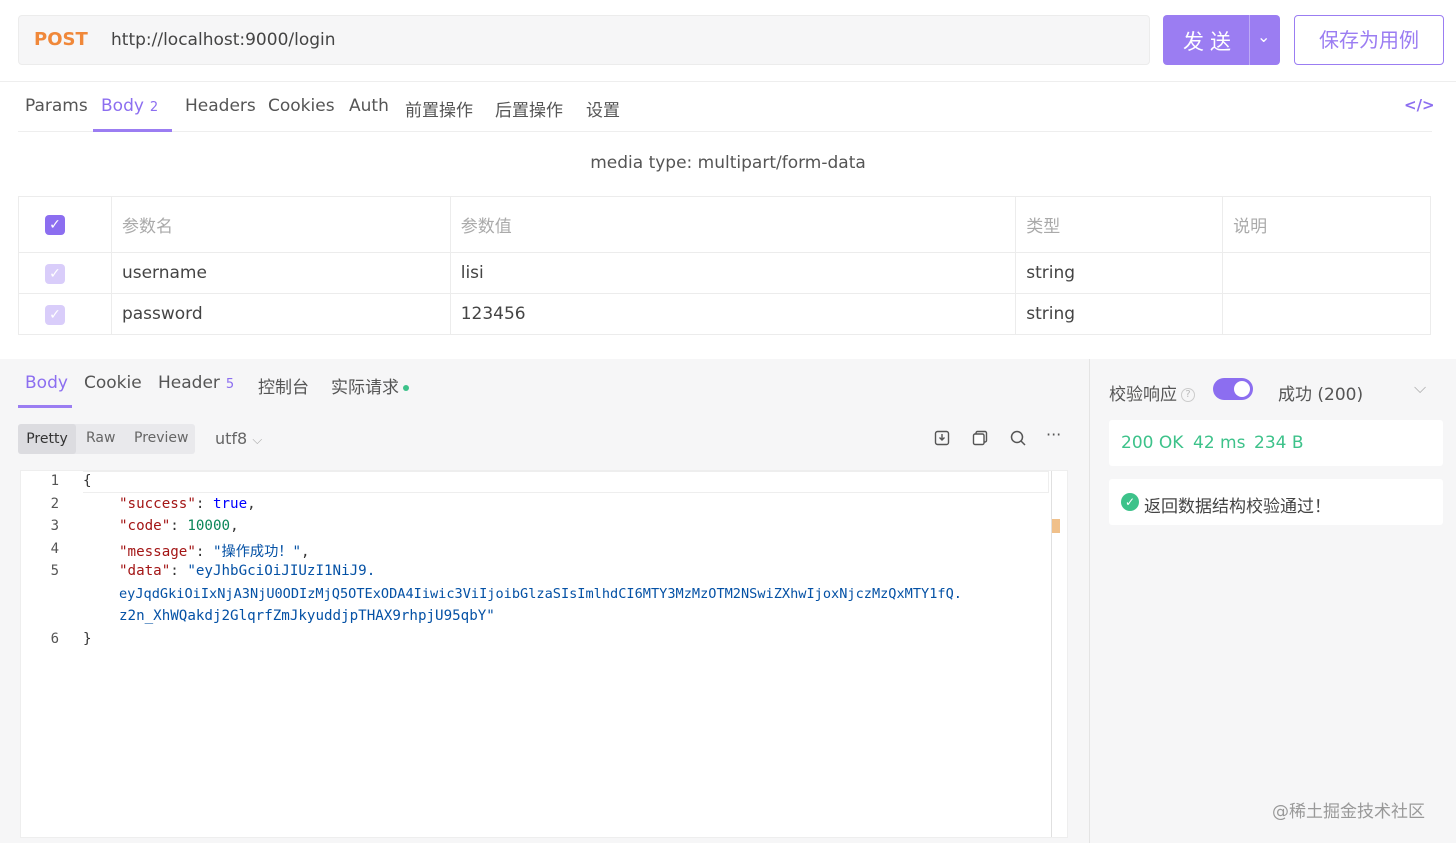  Describe the element at coordinates (1188, 395) in the screenshot. I see `help-icon: ?` at that location.